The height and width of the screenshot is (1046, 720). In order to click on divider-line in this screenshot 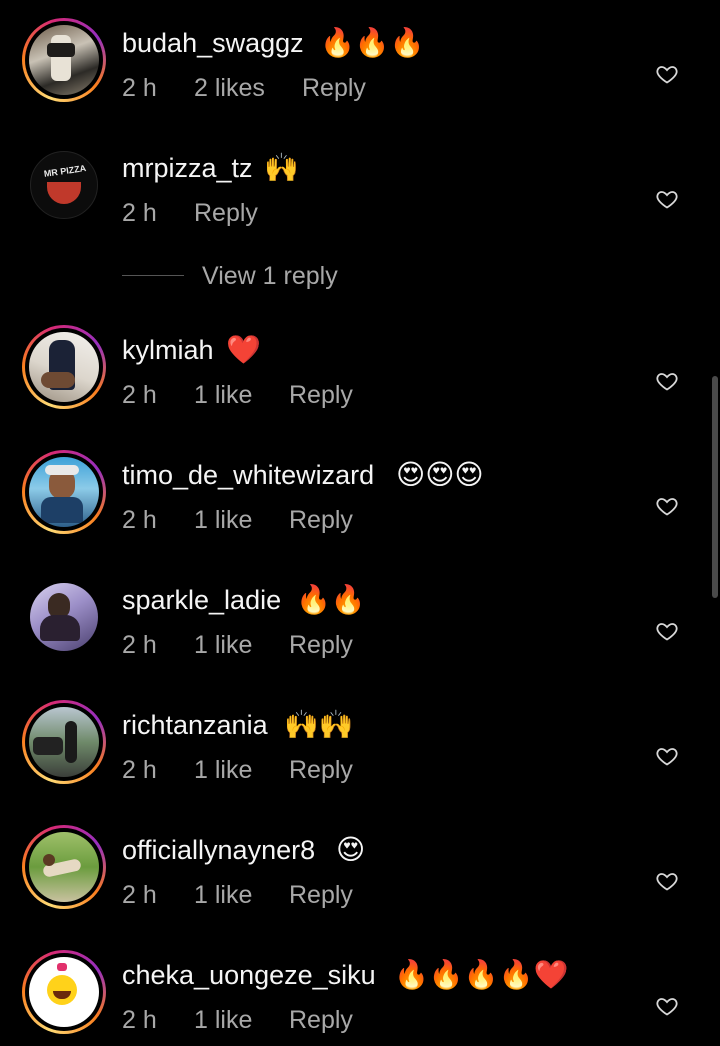, I will do `click(153, 275)`.